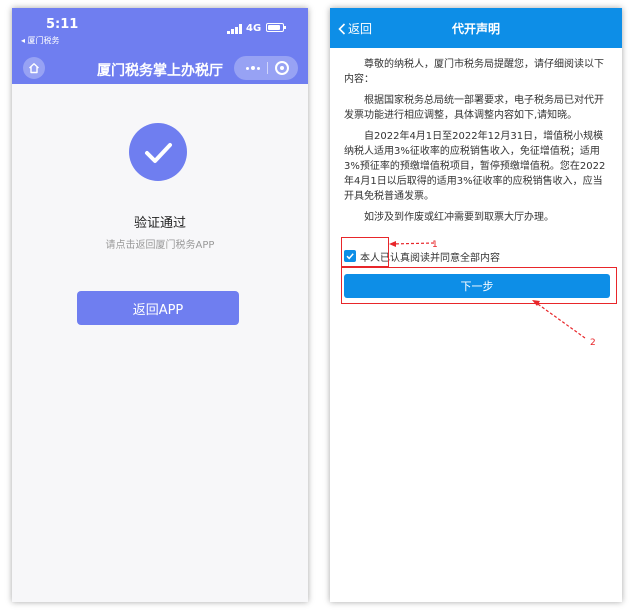 This screenshot has width=638, height=610. Describe the element at coordinates (487, 290) in the screenshot. I see `annotation-arrows` at that location.